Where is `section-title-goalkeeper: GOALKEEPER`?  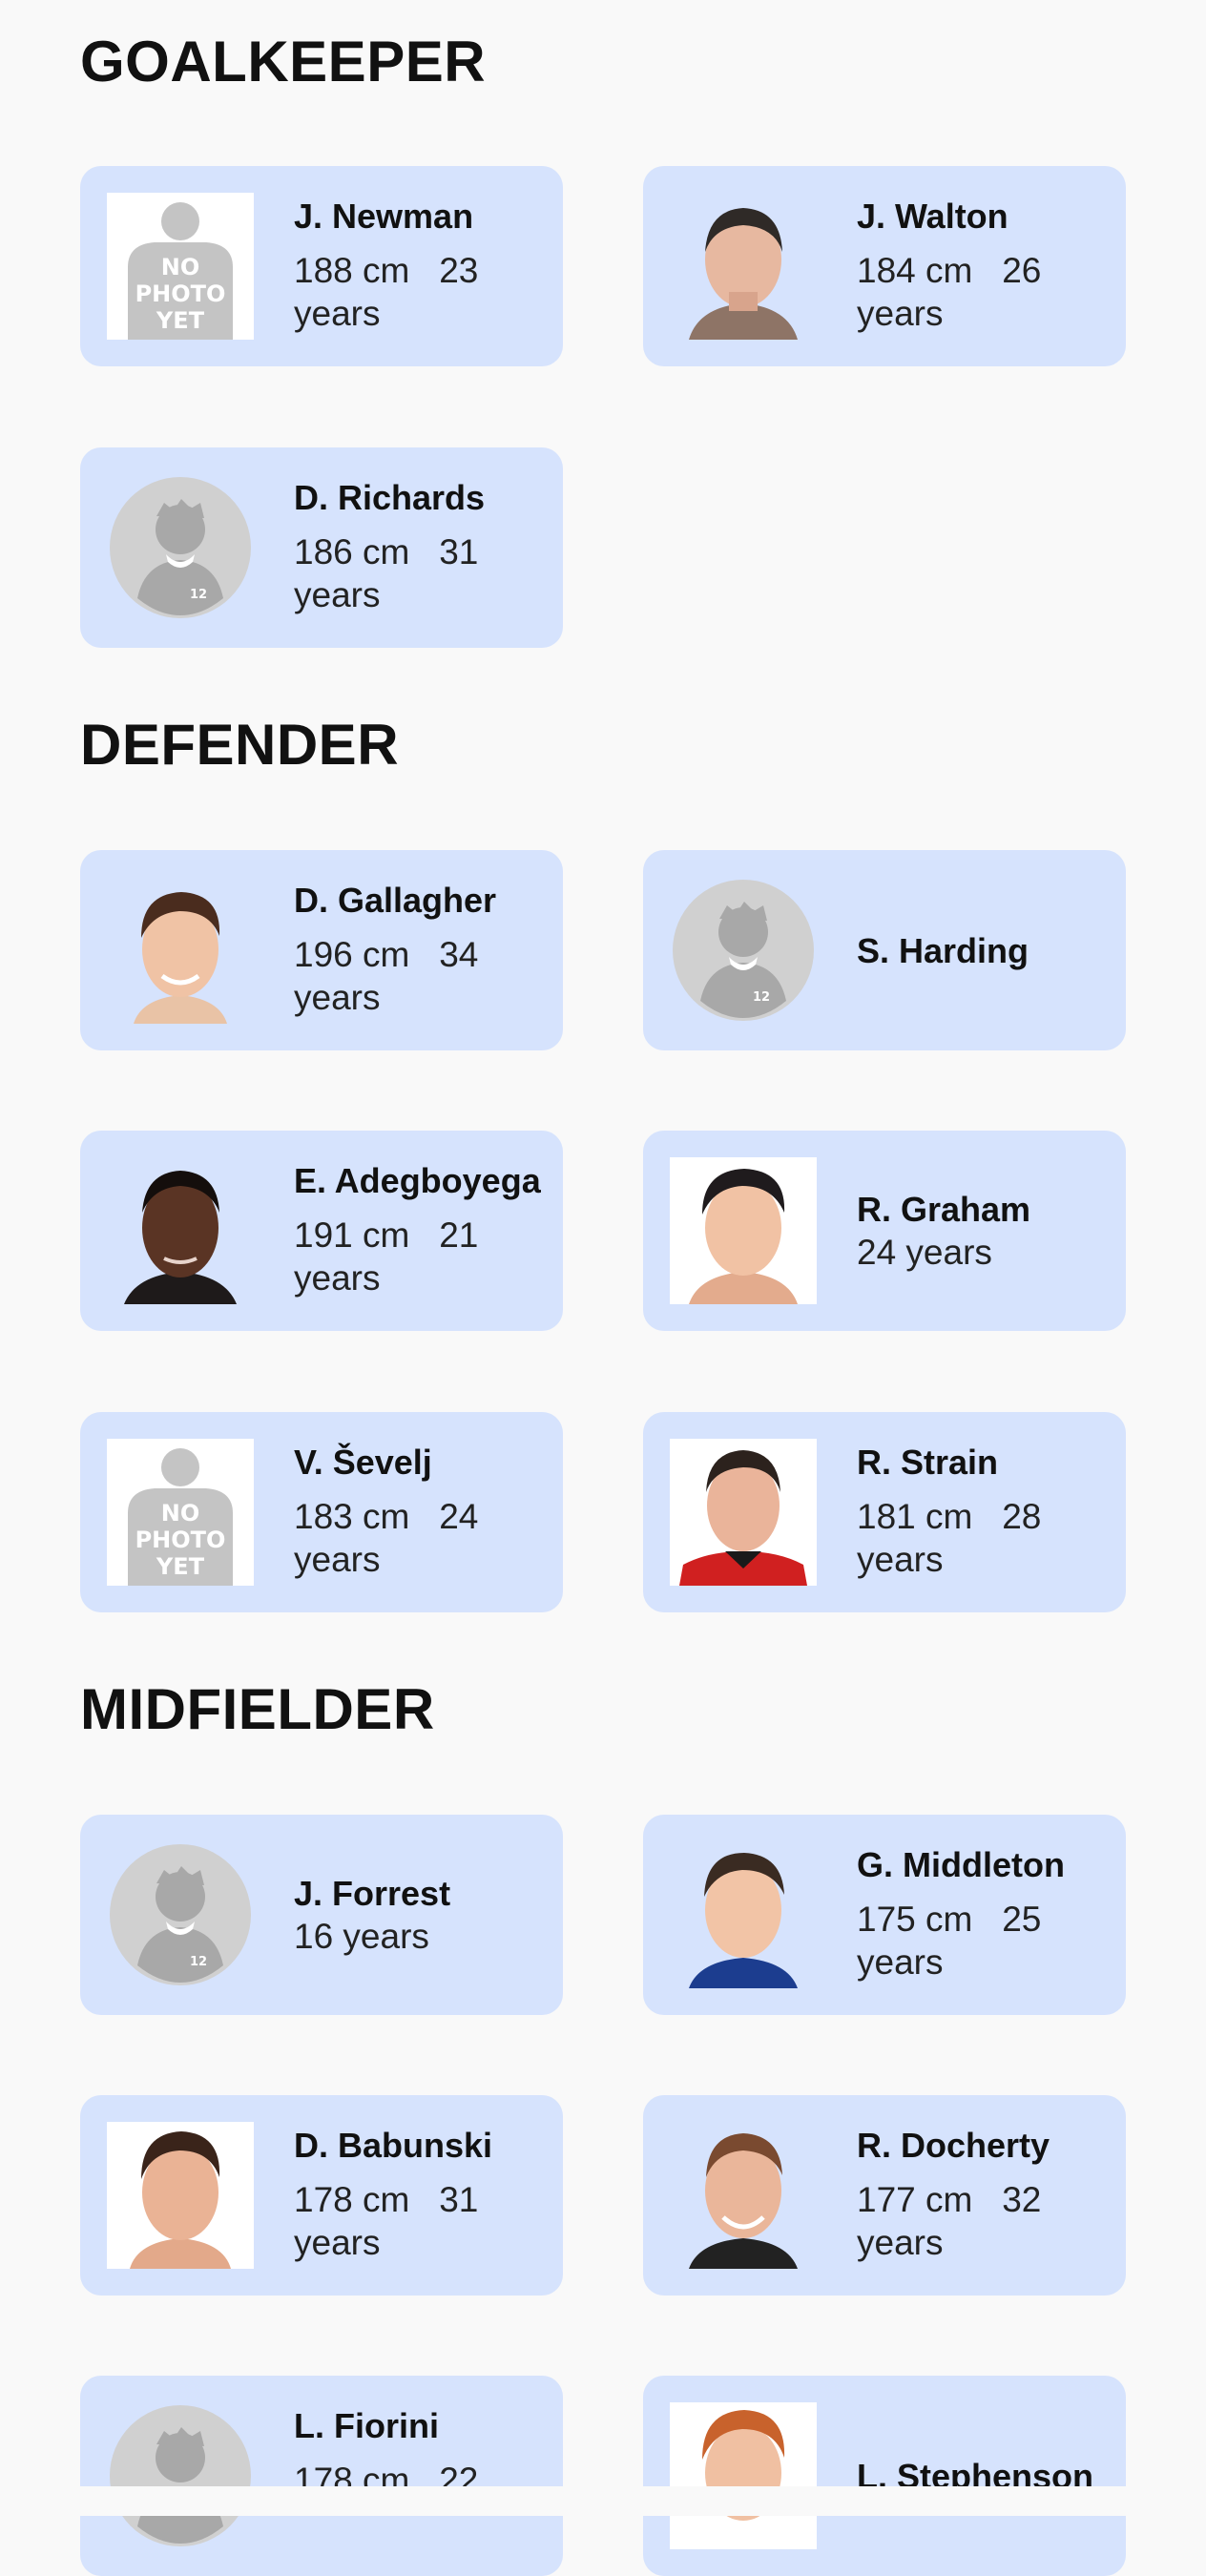 section-title-goalkeeper: GOALKEEPER is located at coordinates (283, 61).